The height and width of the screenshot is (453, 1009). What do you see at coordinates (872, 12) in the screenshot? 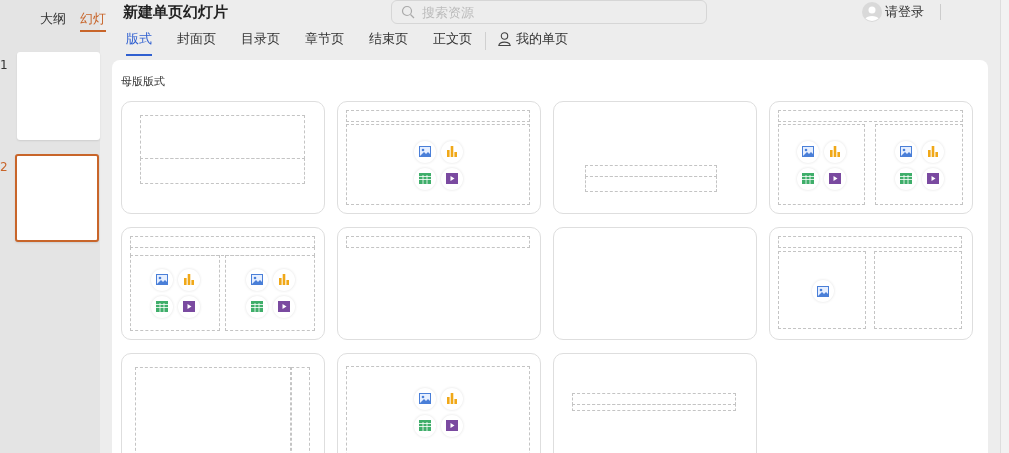
I see `avatar-icon` at bounding box center [872, 12].